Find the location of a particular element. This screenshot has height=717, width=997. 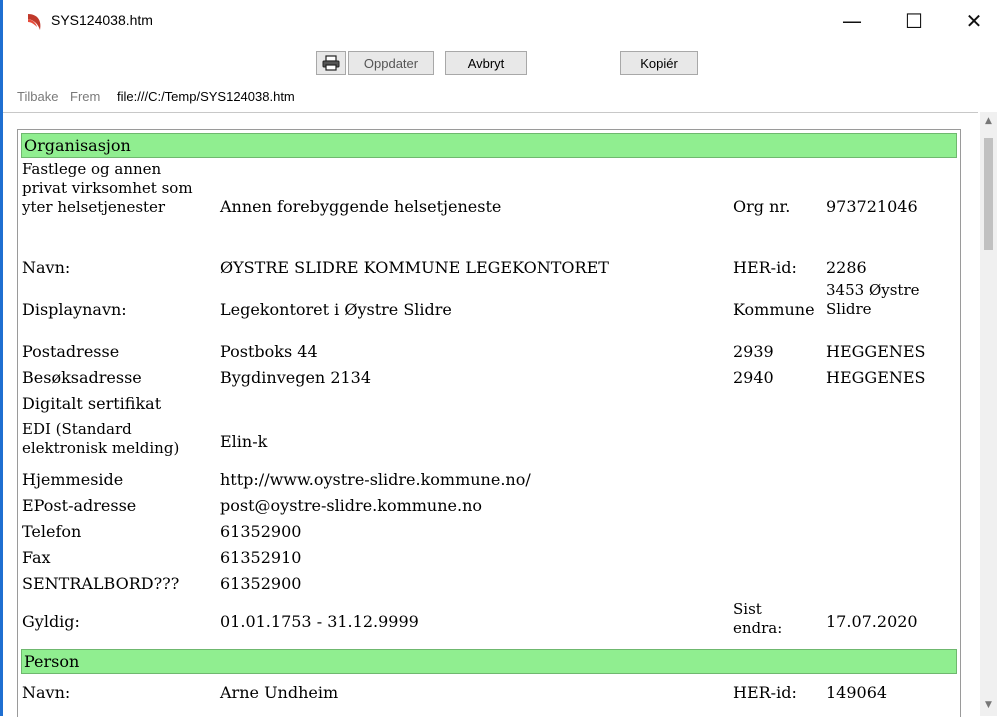

maximize-button: ☐ is located at coordinates (914, 21).